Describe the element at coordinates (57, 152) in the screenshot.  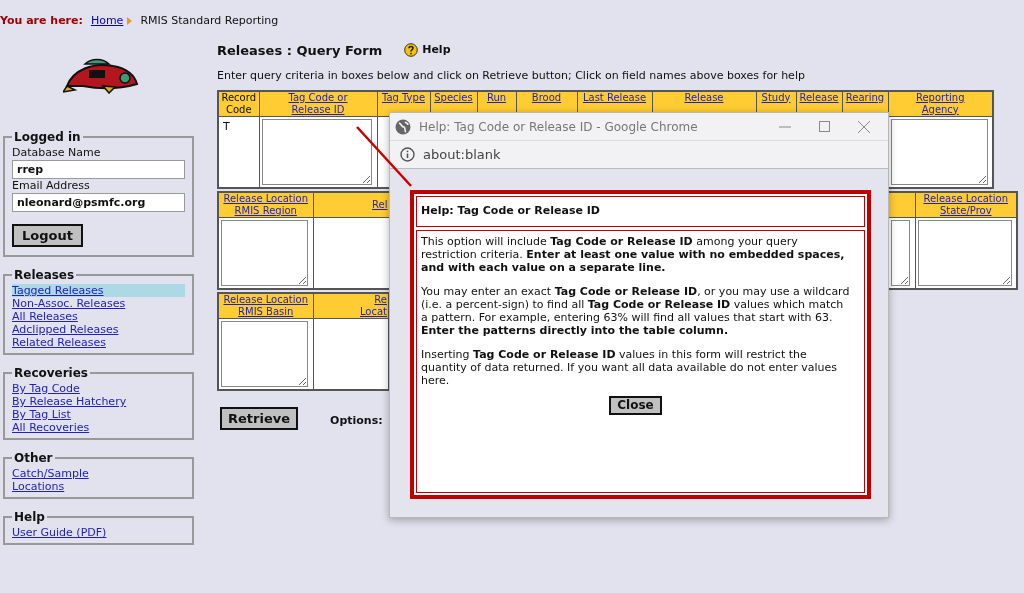
I see `field-label: Database Name` at that location.